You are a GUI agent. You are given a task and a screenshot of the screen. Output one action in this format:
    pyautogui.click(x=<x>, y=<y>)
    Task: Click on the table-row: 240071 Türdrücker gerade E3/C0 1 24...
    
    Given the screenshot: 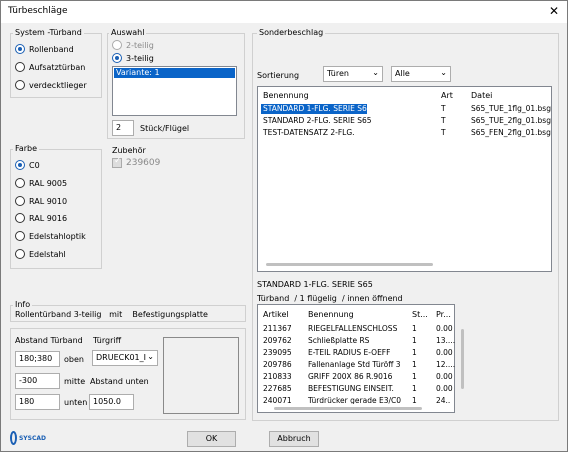 What is the action you would take?
    pyautogui.click(x=356, y=400)
    